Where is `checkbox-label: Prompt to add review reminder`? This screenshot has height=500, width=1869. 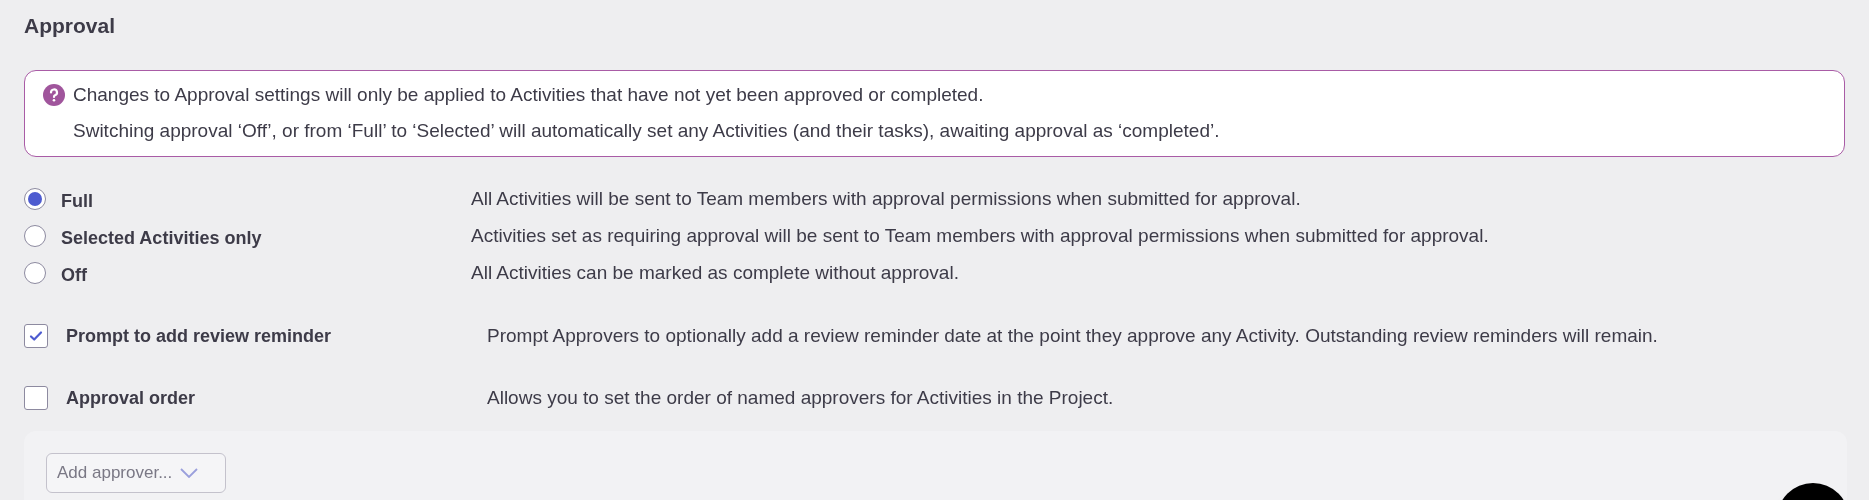
checkbox-label: Prompt to add review reminder is located at coordinates (199, 336).